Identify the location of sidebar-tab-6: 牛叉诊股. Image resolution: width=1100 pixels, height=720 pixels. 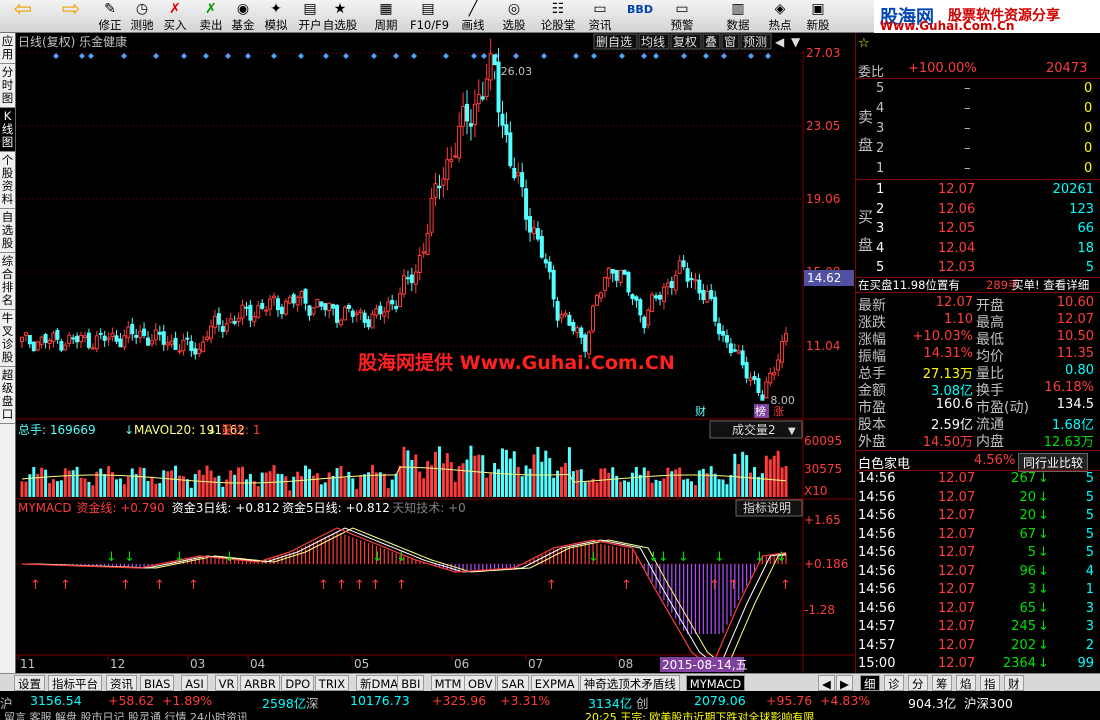
(7, 338).